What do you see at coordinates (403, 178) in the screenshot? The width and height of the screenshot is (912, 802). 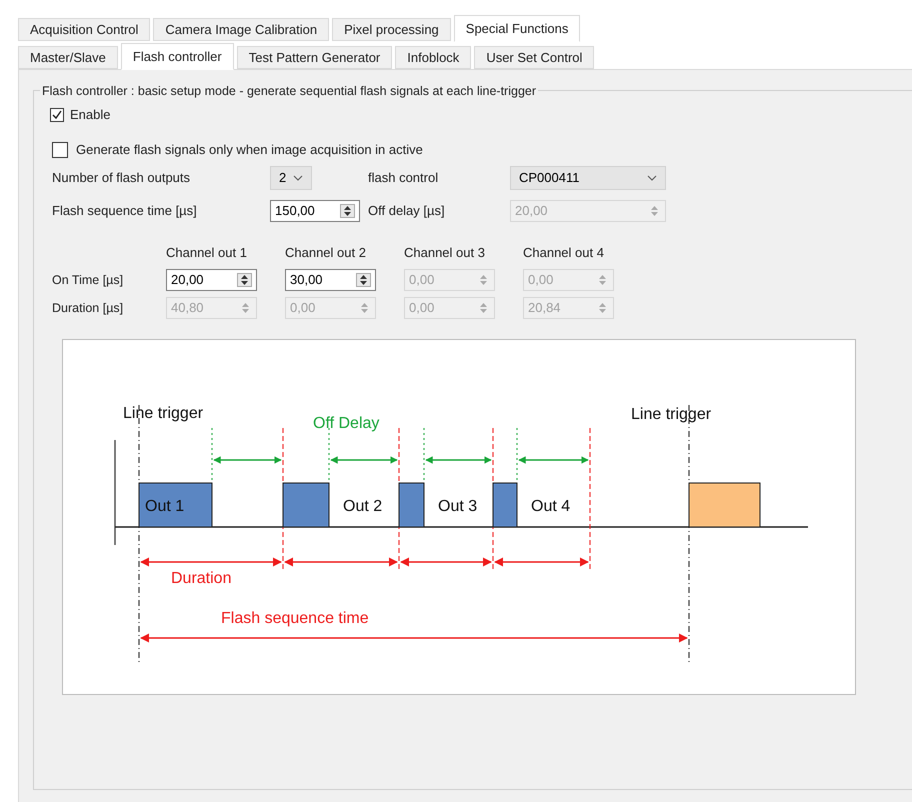 I see `field-label: flash control` at bounding box center [403, 178].